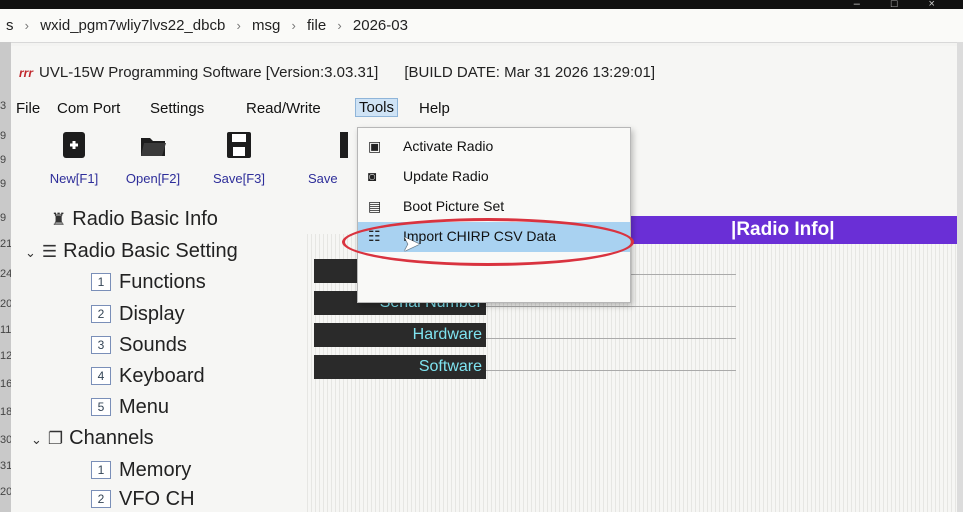  Describe the element at coordinates (101, 376) in the screenshot. I see `number-icon: 4` at that location.